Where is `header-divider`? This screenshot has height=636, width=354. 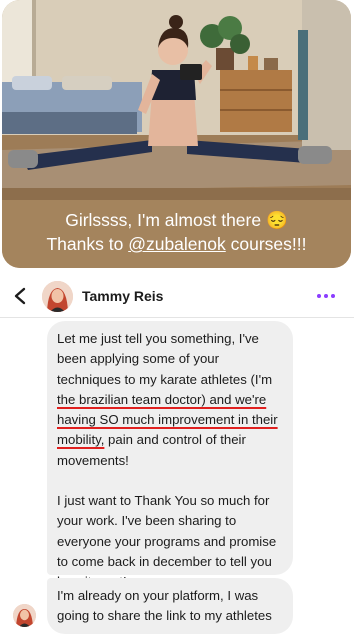
header-divider is located at coordinates (177, 317).